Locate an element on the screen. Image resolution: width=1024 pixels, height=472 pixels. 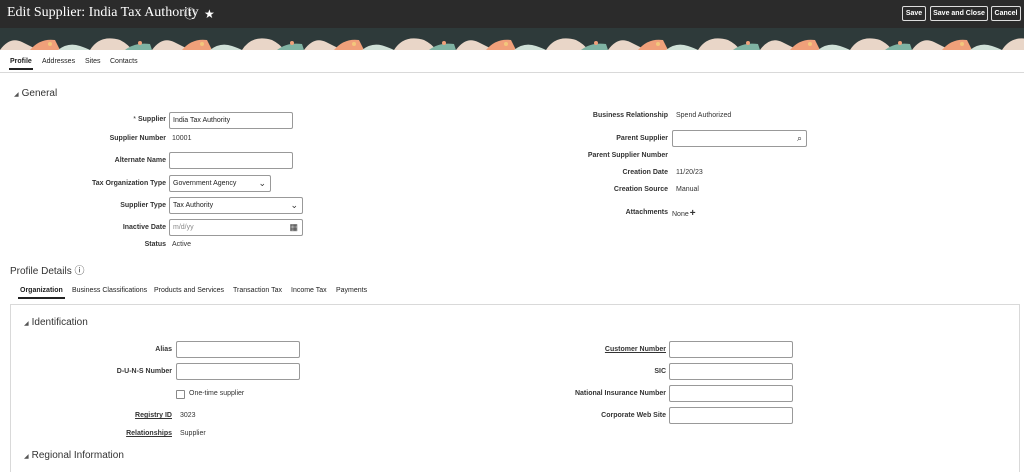
tab-sites: Sites is located at coordinates (93, 61).